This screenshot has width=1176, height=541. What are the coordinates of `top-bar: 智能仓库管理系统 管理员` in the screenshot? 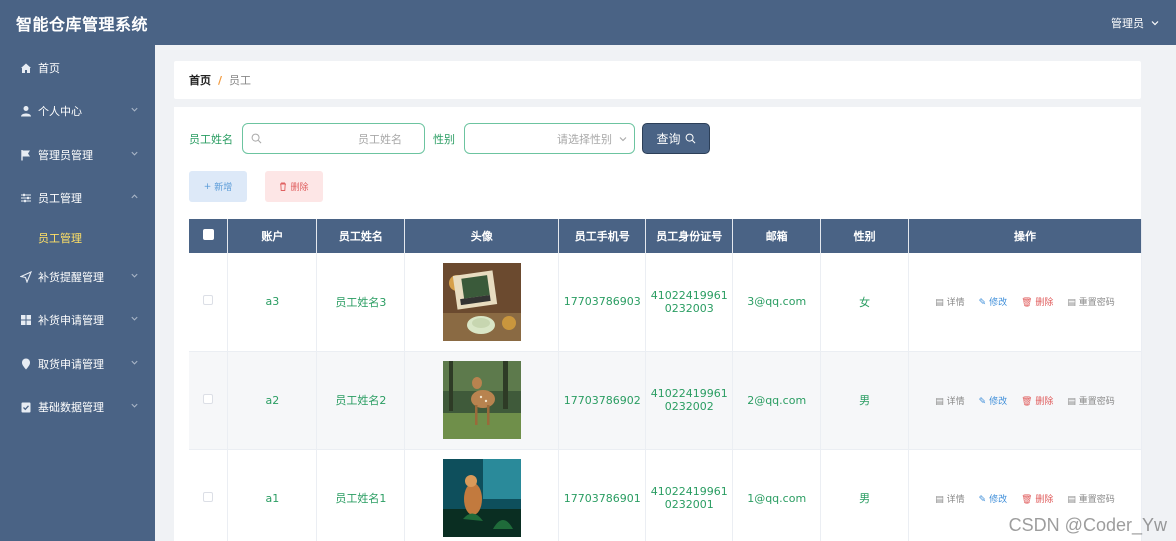 It's located at (588, 22).